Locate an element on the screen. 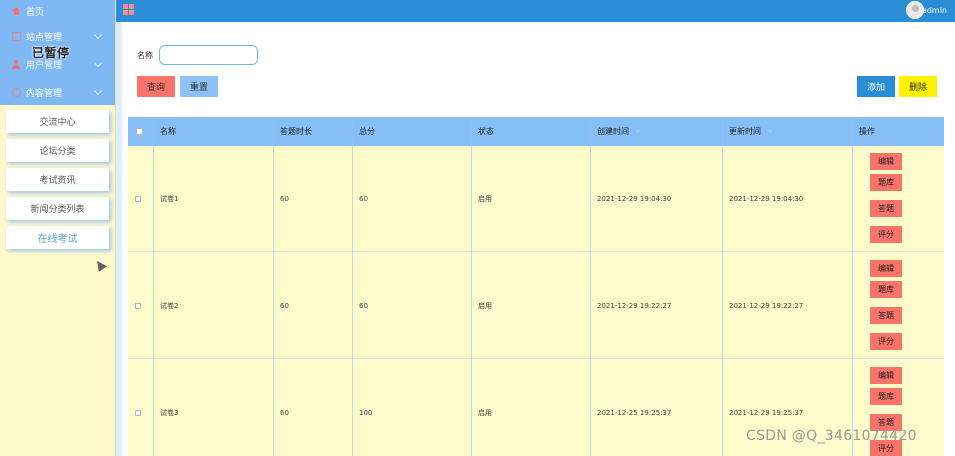 Image resolution: width=955 pixels, height=456 pixels. cell-updated: 2021-12-29 19:22:27 is located at coordinates (766, 305).